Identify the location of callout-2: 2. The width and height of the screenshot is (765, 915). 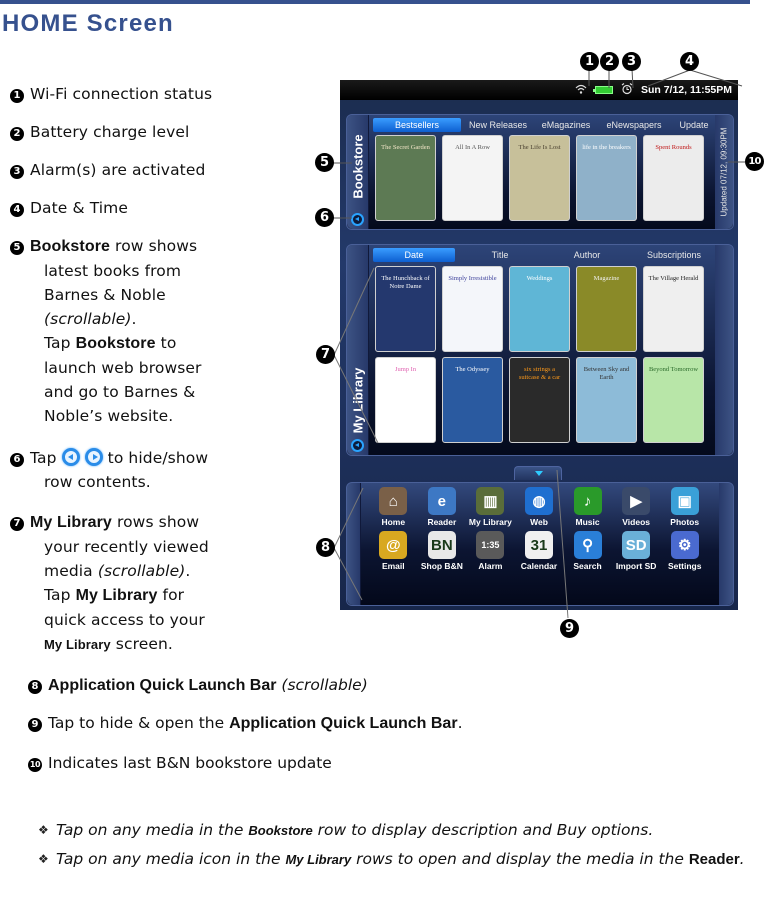
(609, 61).